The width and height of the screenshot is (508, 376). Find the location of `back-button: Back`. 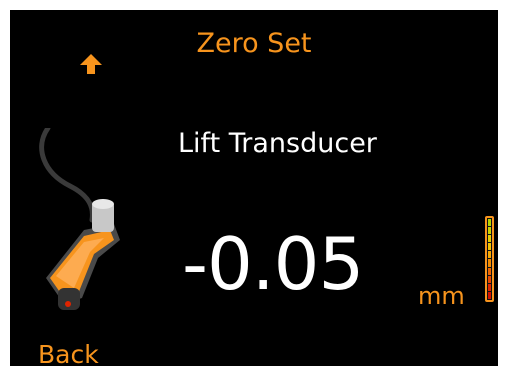

back-button: Back is located at coordinates (68, 353).